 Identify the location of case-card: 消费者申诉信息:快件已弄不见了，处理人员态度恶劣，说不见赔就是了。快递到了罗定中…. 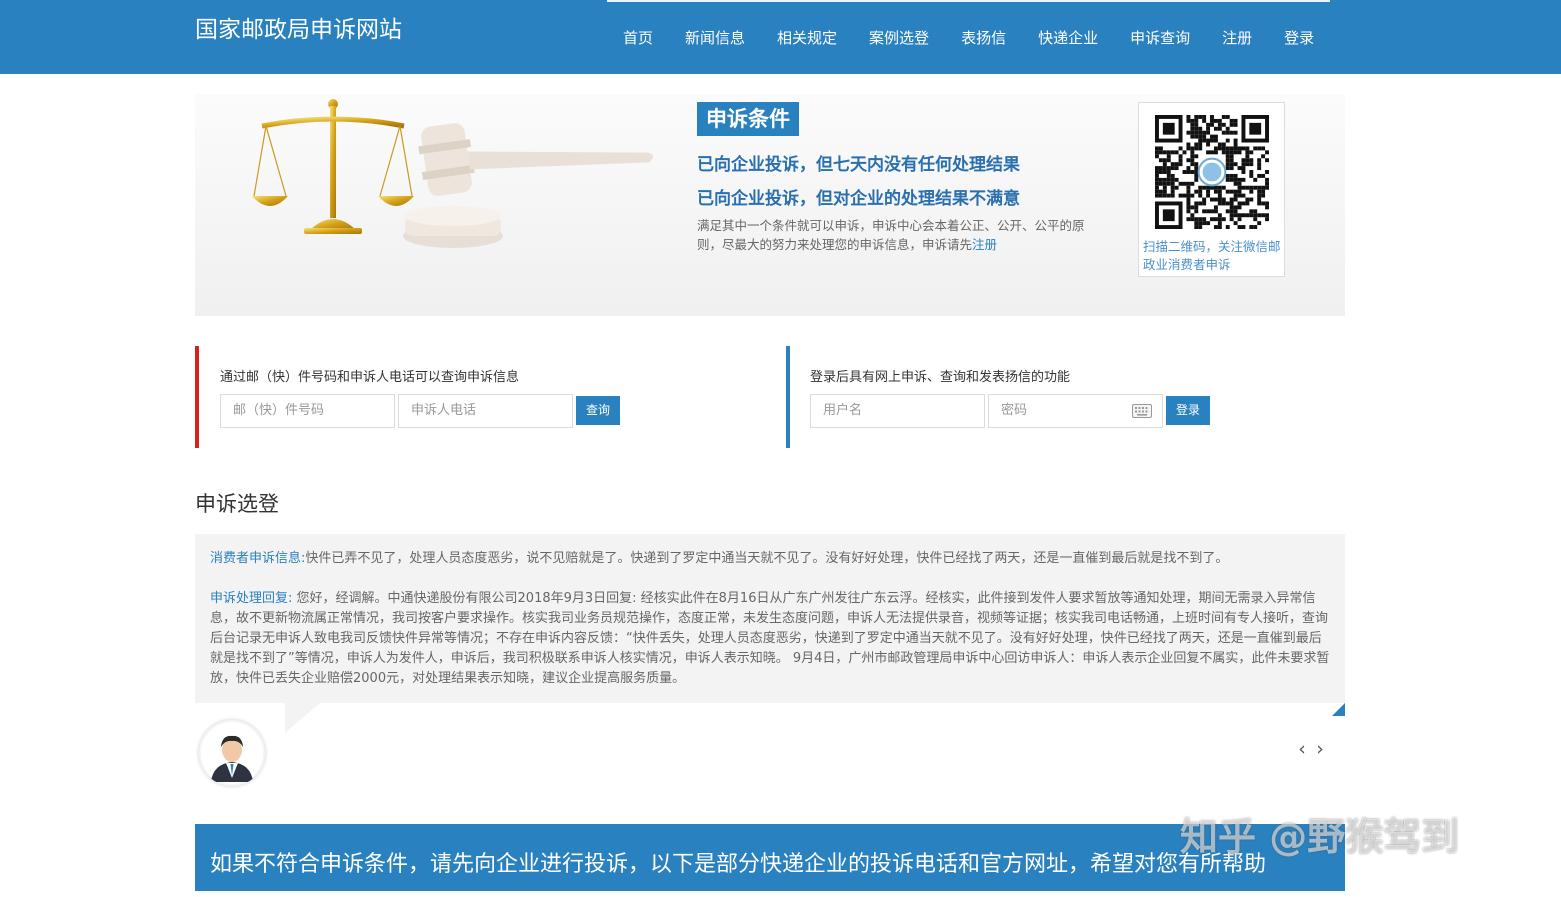
(770, 625).